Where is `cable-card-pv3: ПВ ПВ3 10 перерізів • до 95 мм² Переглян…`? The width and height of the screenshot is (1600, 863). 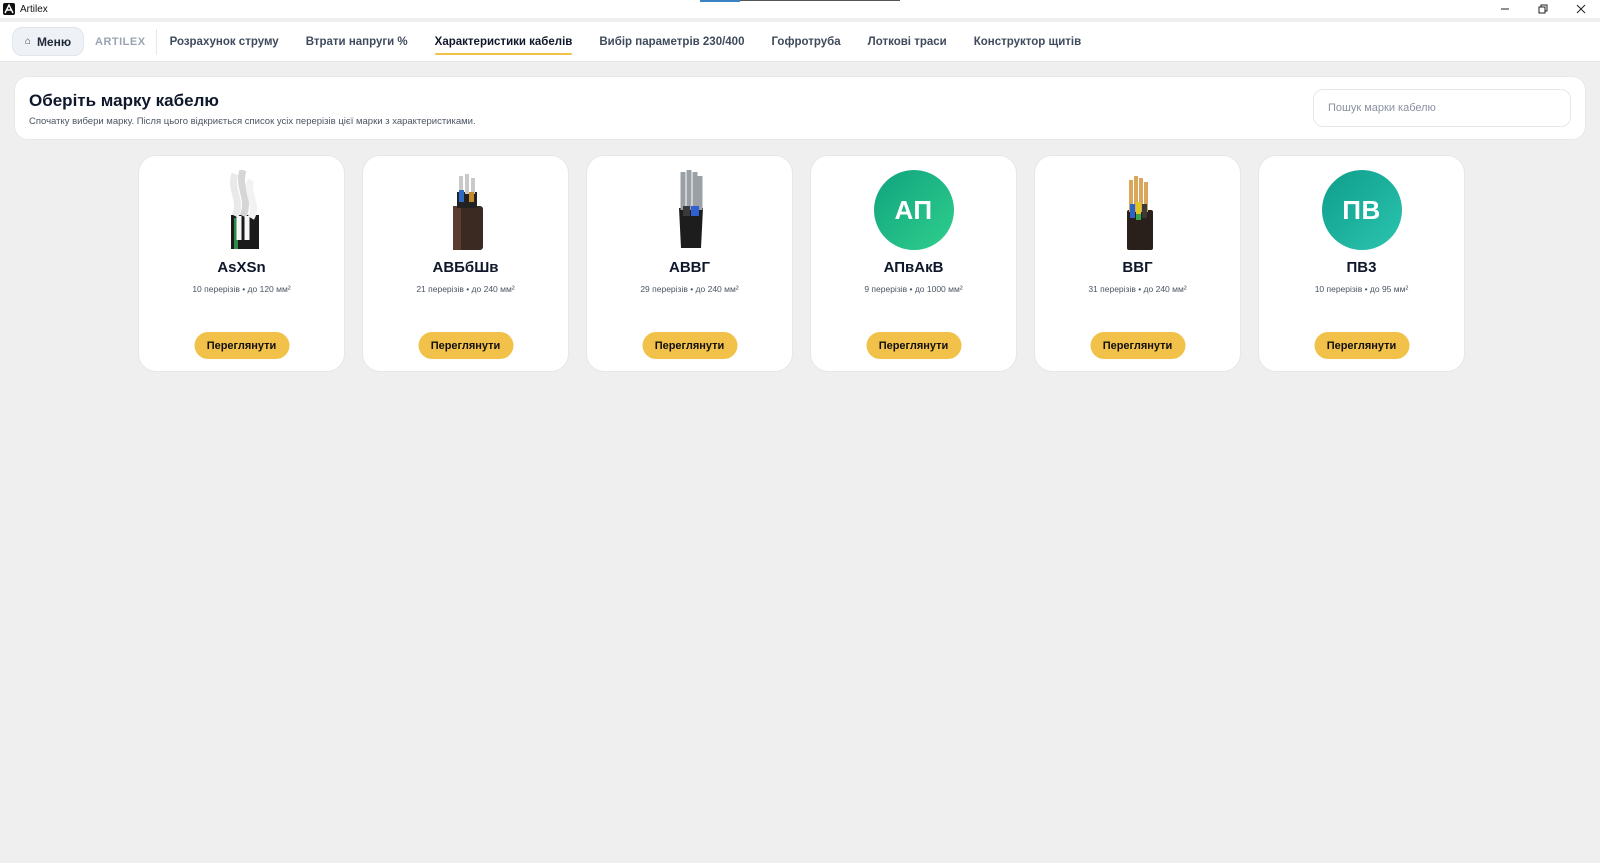 cable-card-pv3: ПВ ПВ3 10 перерізів • до 95 мм² Переглян… is located at coordinates (1361, 263).